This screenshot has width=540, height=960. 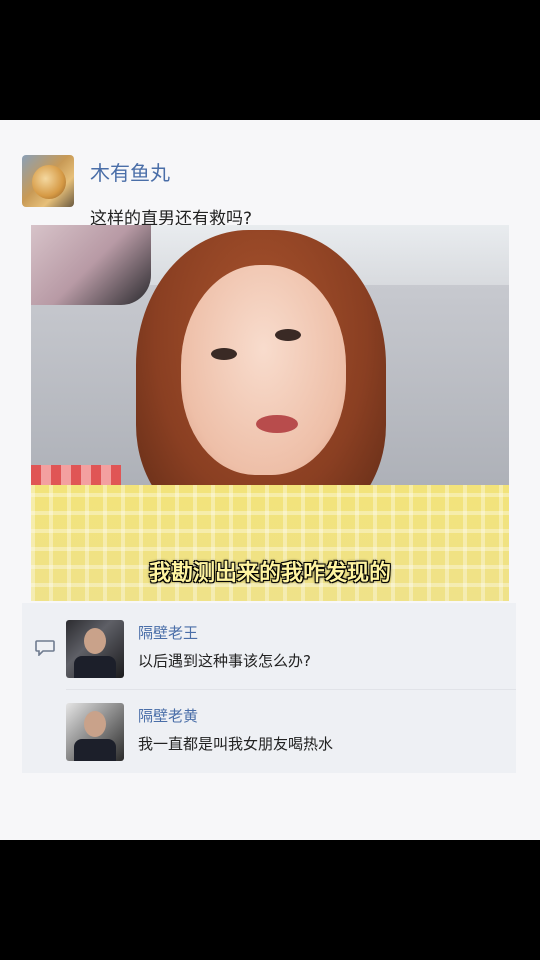 What do you see at coordinates (286, 733) in the screenshot?
I see `comment-item: 隔壁老黄 我一直都是叫我女朋友喝热水` at bounding box center [286, 733].